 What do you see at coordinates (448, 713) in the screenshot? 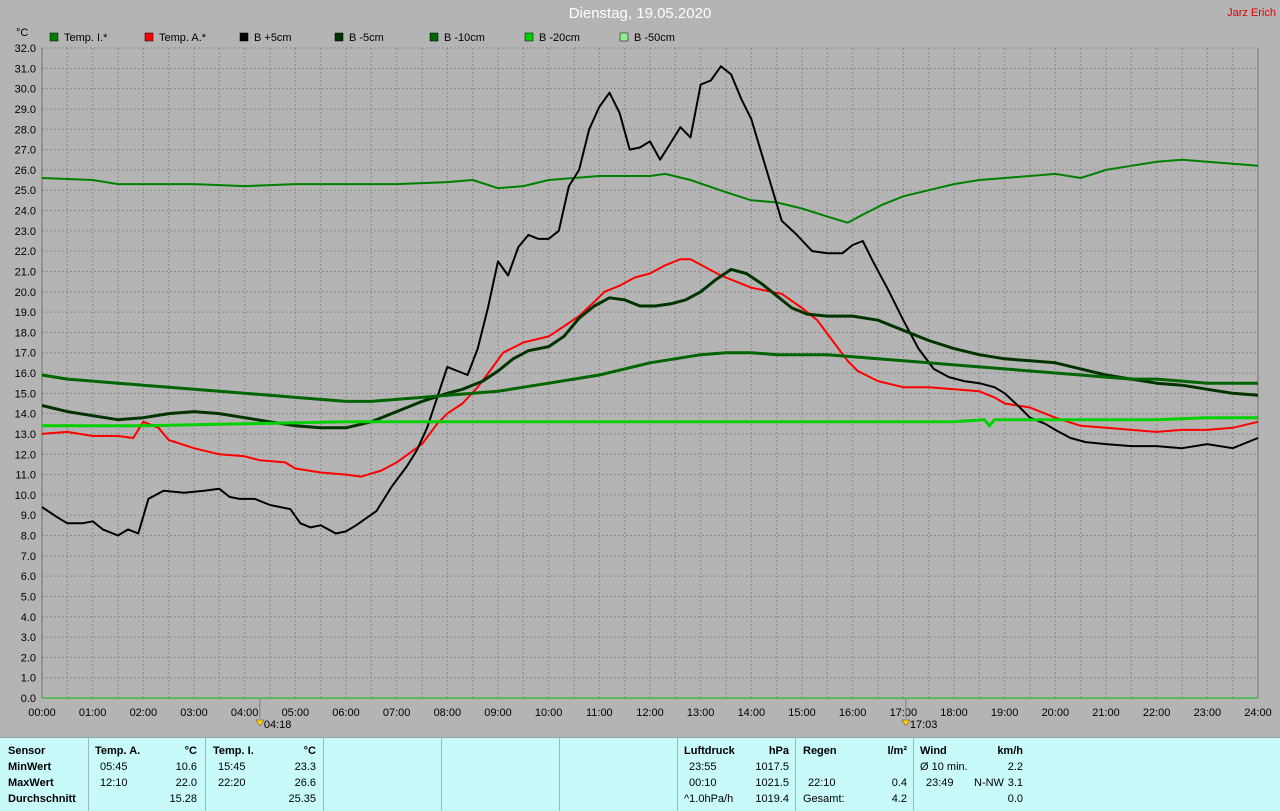
I see `x-tick-label: 08:00` at bounding box center [448, 713].